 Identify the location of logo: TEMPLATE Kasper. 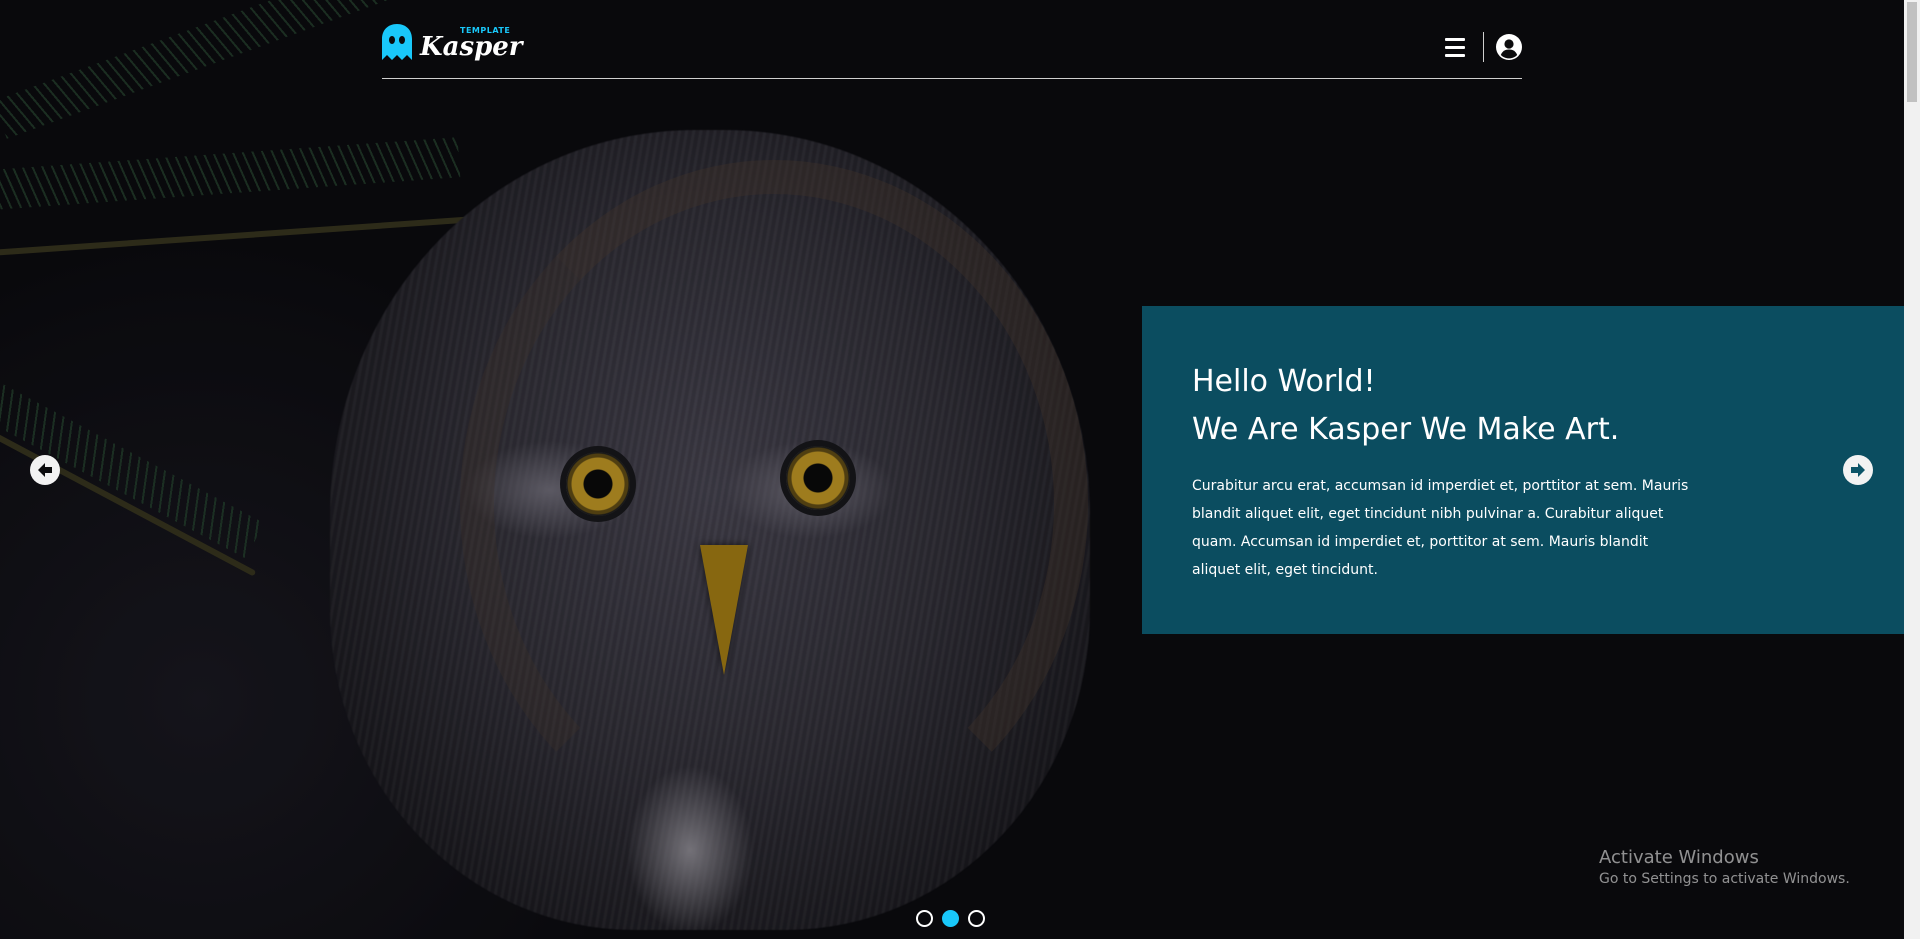
(452, 43).